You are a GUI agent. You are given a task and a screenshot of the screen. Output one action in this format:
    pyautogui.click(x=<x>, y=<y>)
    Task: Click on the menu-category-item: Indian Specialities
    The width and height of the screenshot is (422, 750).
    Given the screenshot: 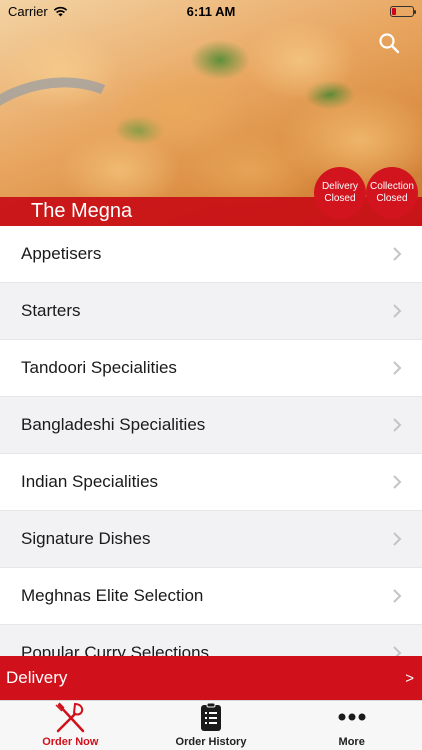 What is the action you would take?
    pyautogui.click(x=211, y=482)
    